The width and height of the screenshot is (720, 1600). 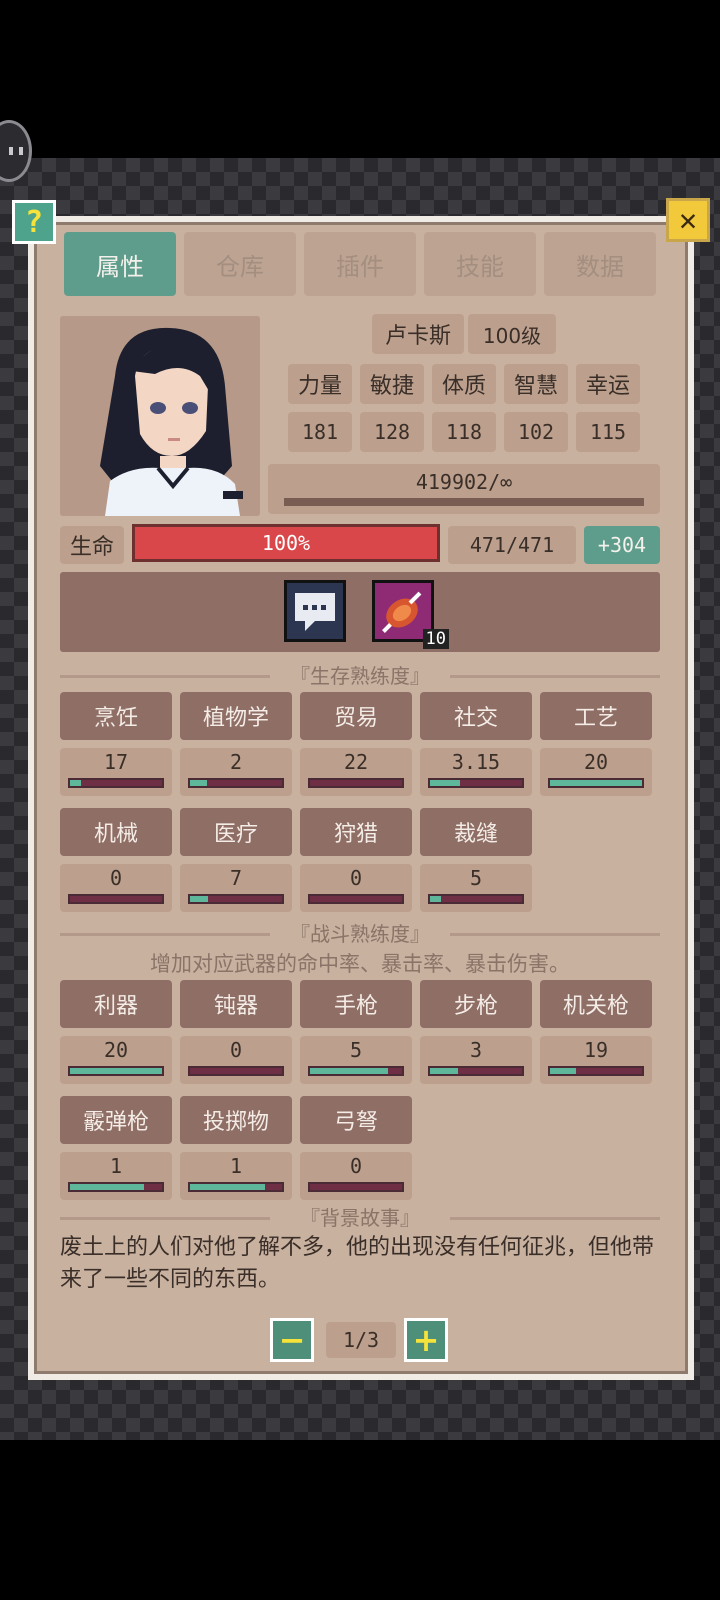 What do you see at coordinates (116, 1004) in the screenshot?
I see `skill-name: 利器` at bounding box center [116, 1004].